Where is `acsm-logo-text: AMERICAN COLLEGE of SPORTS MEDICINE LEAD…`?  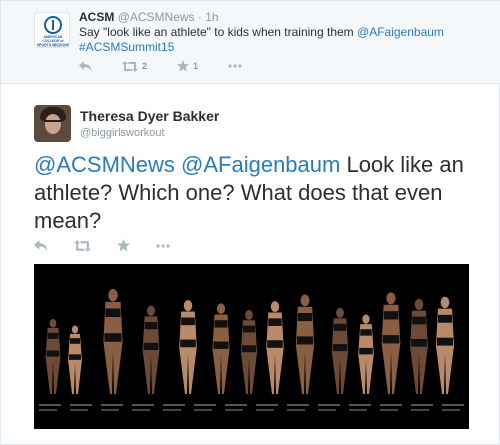
acsm-logo-text: AMERICAN COLLEGE of SPORTS MEDICINE LEAD… is located at coordinates (53, 41).